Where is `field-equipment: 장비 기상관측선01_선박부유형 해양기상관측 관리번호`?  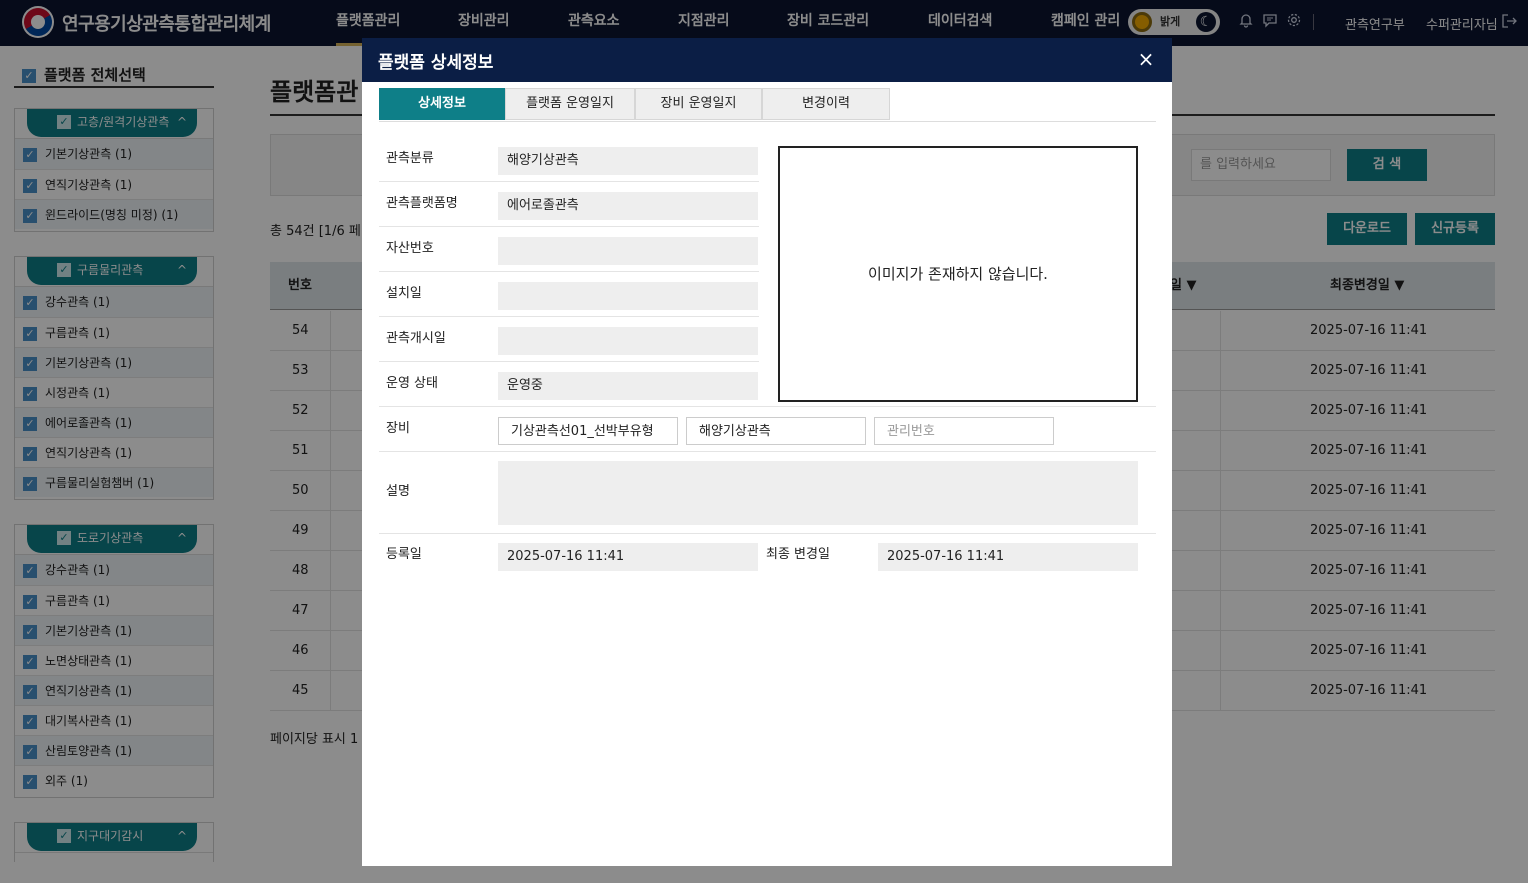
field-equipment: 장비 기상관측선01_선박부유형 해양기상관측 관리번호 is located at coordinates (767, 429).